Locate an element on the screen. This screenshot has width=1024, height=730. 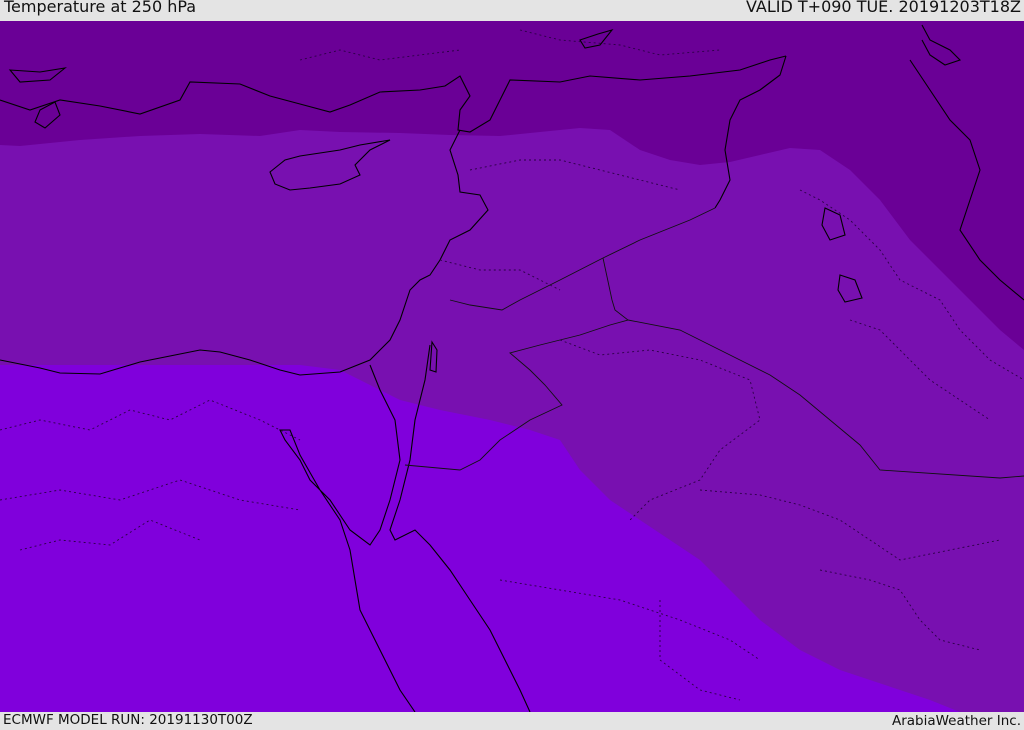
map-title: Temperature at 250 hPa is located at coordinates (100, 8).